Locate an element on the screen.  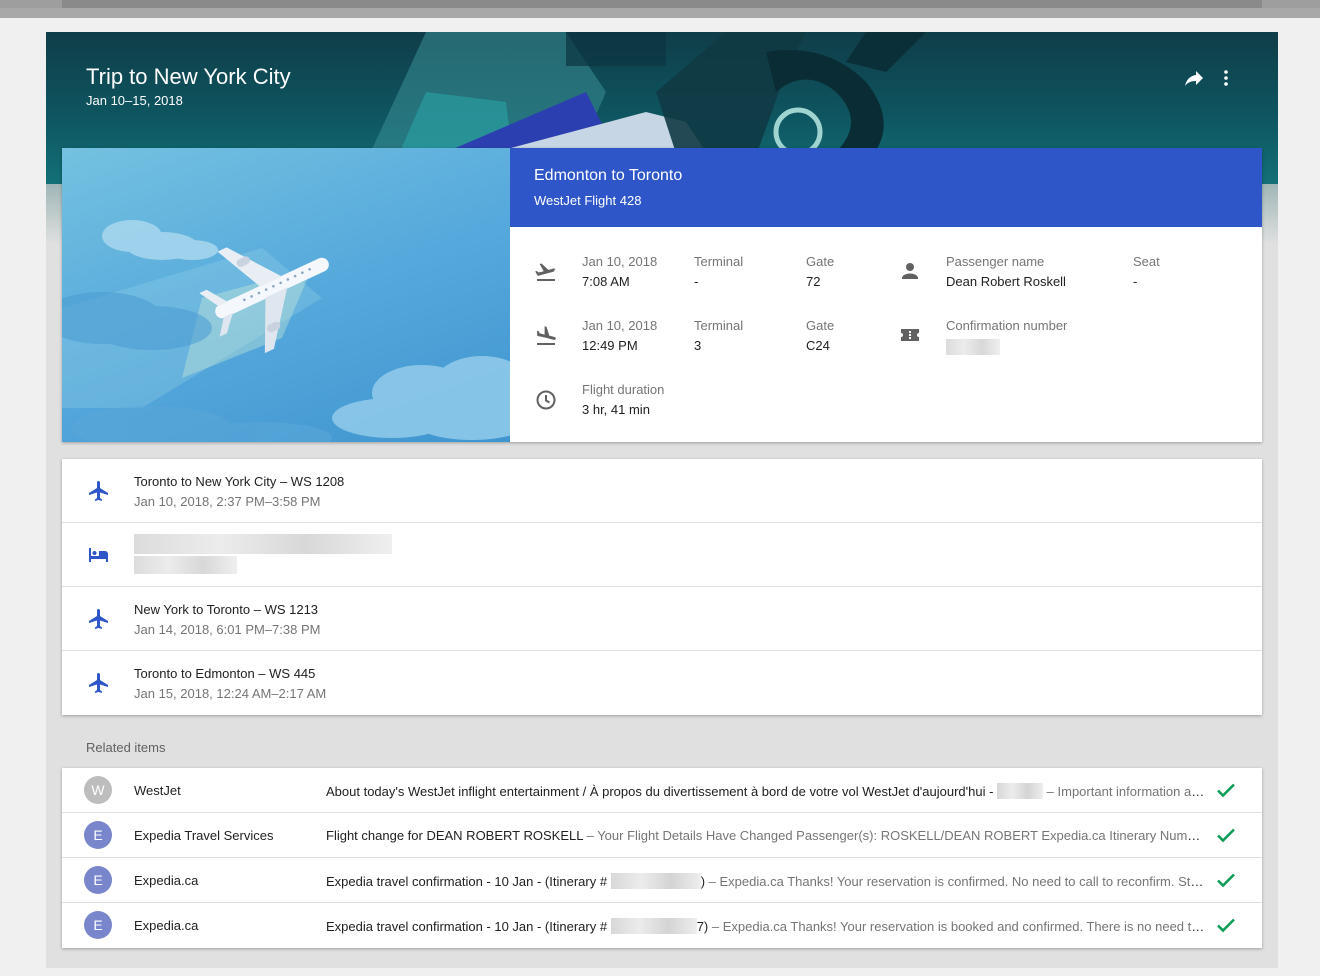
seat-value: - is located at coordinates (1135, 281).